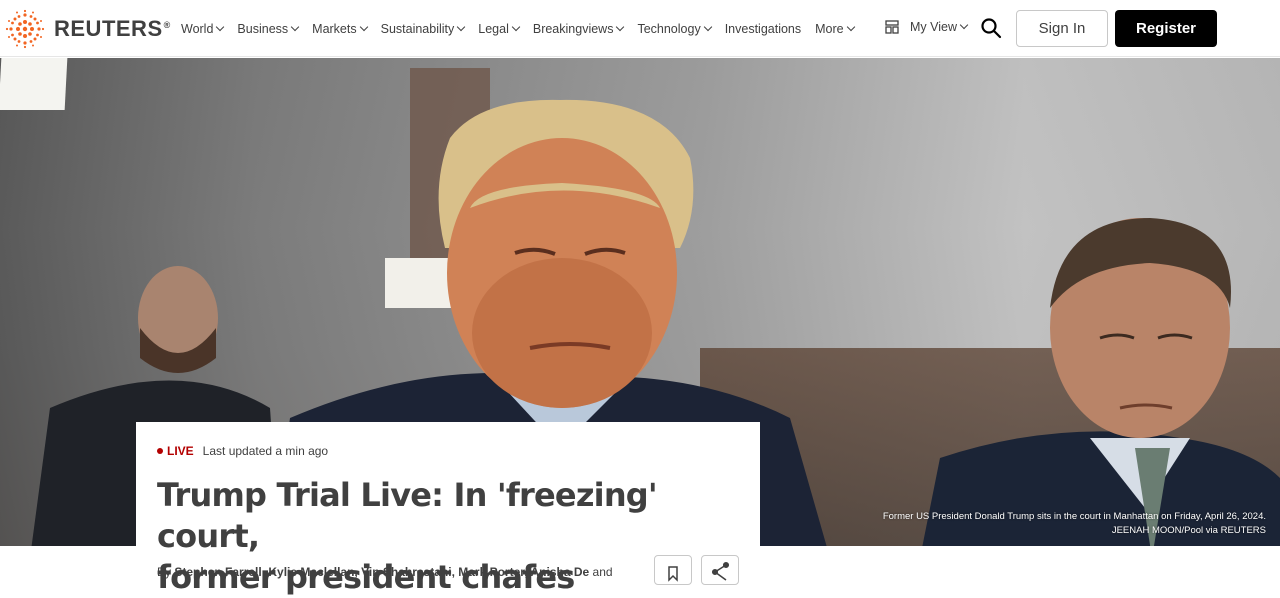 The width and height of the screenshot is (1280, 598). Describe the element at coordinates (407, 515) in the screenshot. I see `headline-line: Trump Trial Live: In 'freezing' court,` at that location.